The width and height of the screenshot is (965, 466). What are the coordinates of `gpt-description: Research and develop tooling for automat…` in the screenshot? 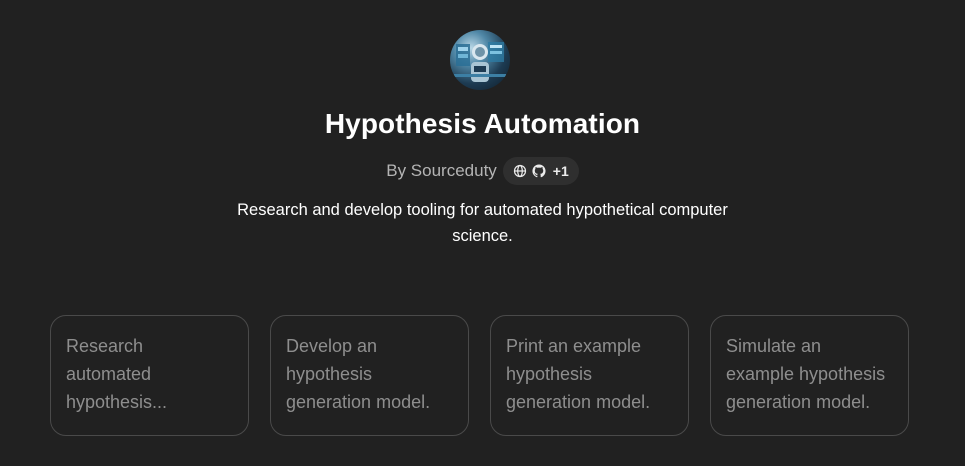 It's located at (482, 223).